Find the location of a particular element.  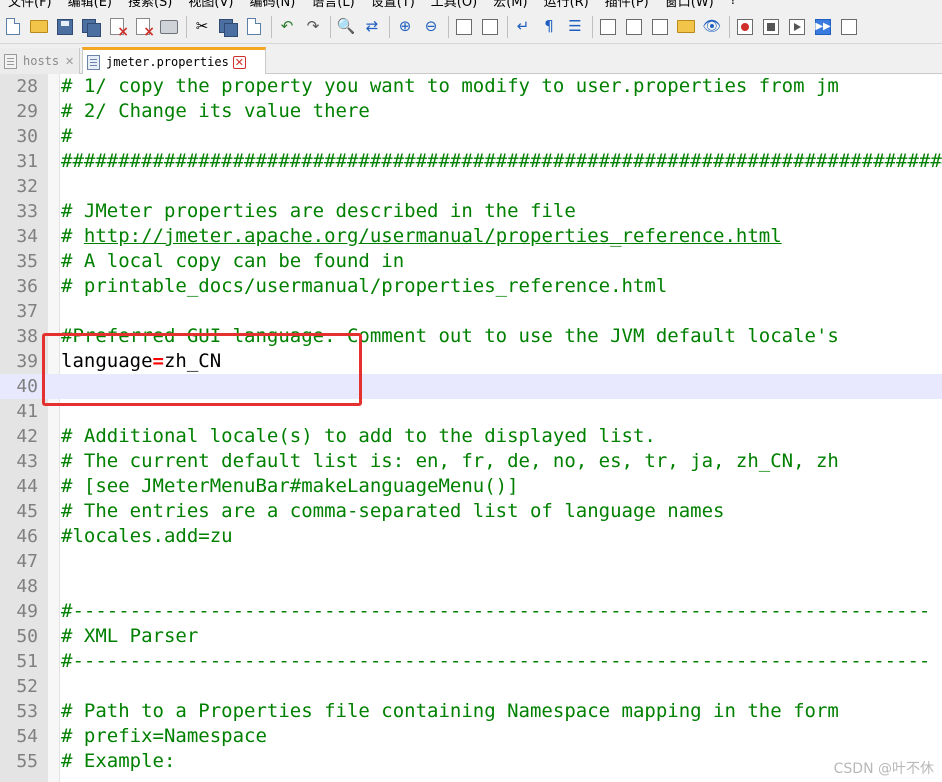

menu-item: 插件(P) is located at coordinates (627, 5).